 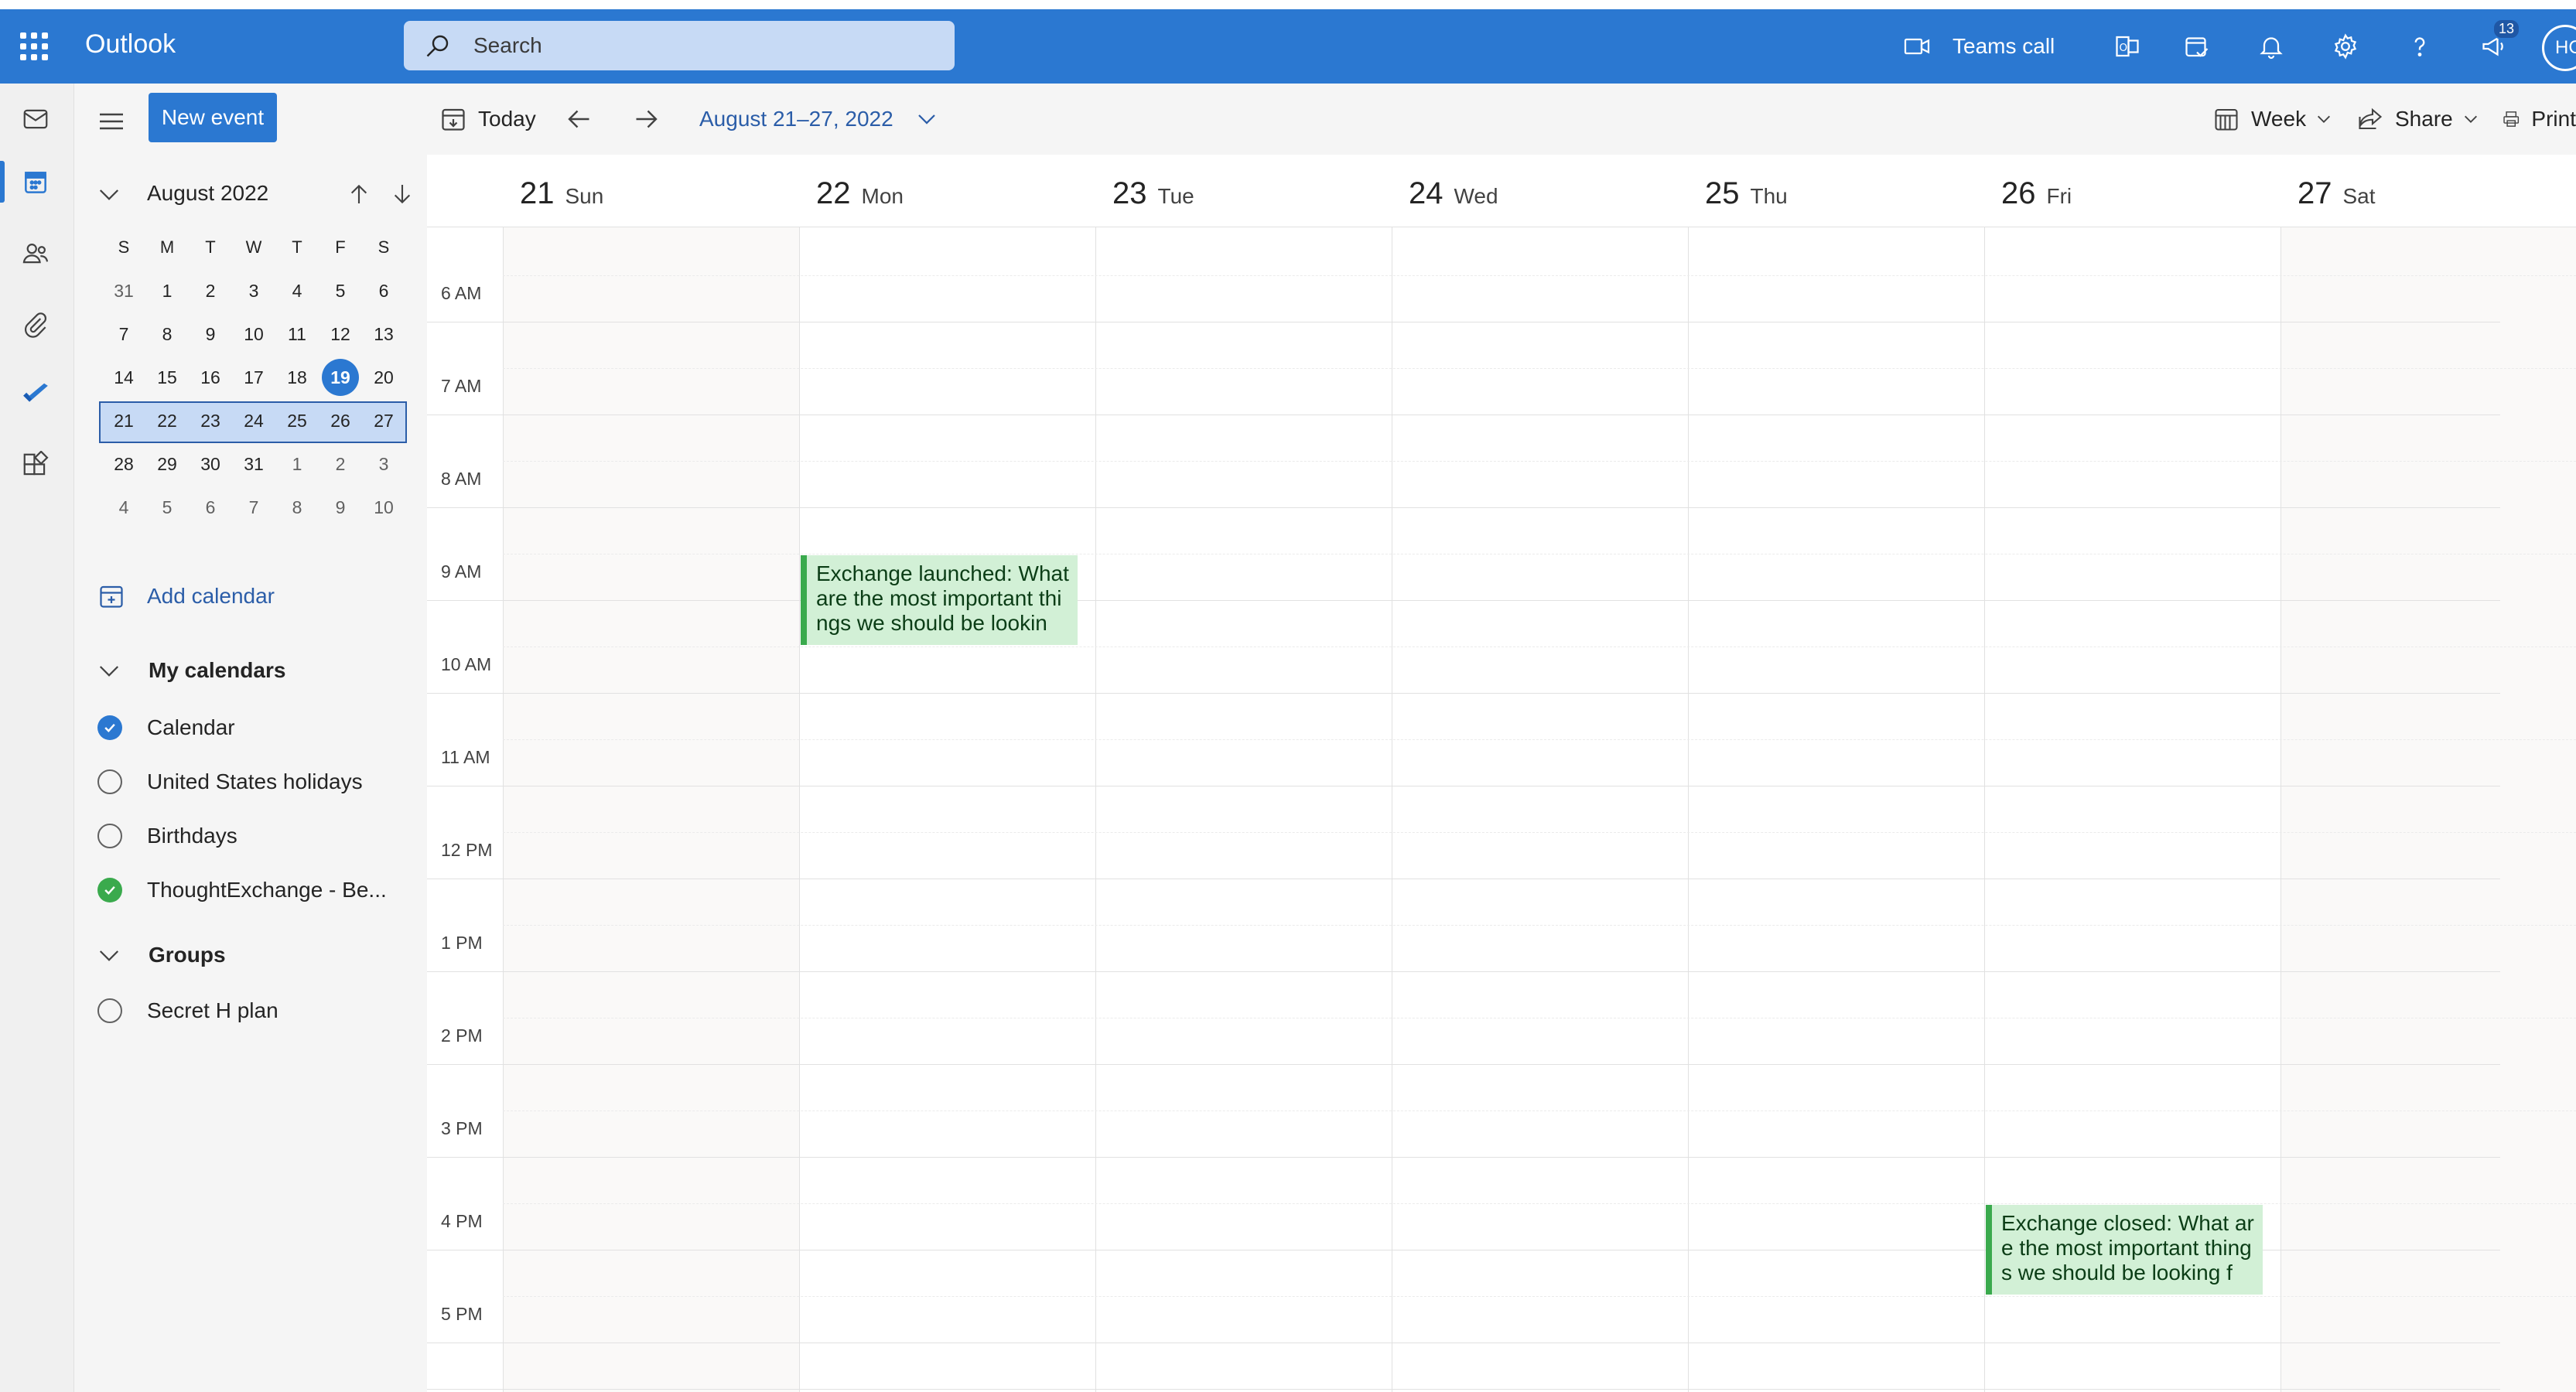 What do you see at coordinates (1540, 810) in the screenshot?
I see `day-column-wed` at bounding box center [1540, 810].